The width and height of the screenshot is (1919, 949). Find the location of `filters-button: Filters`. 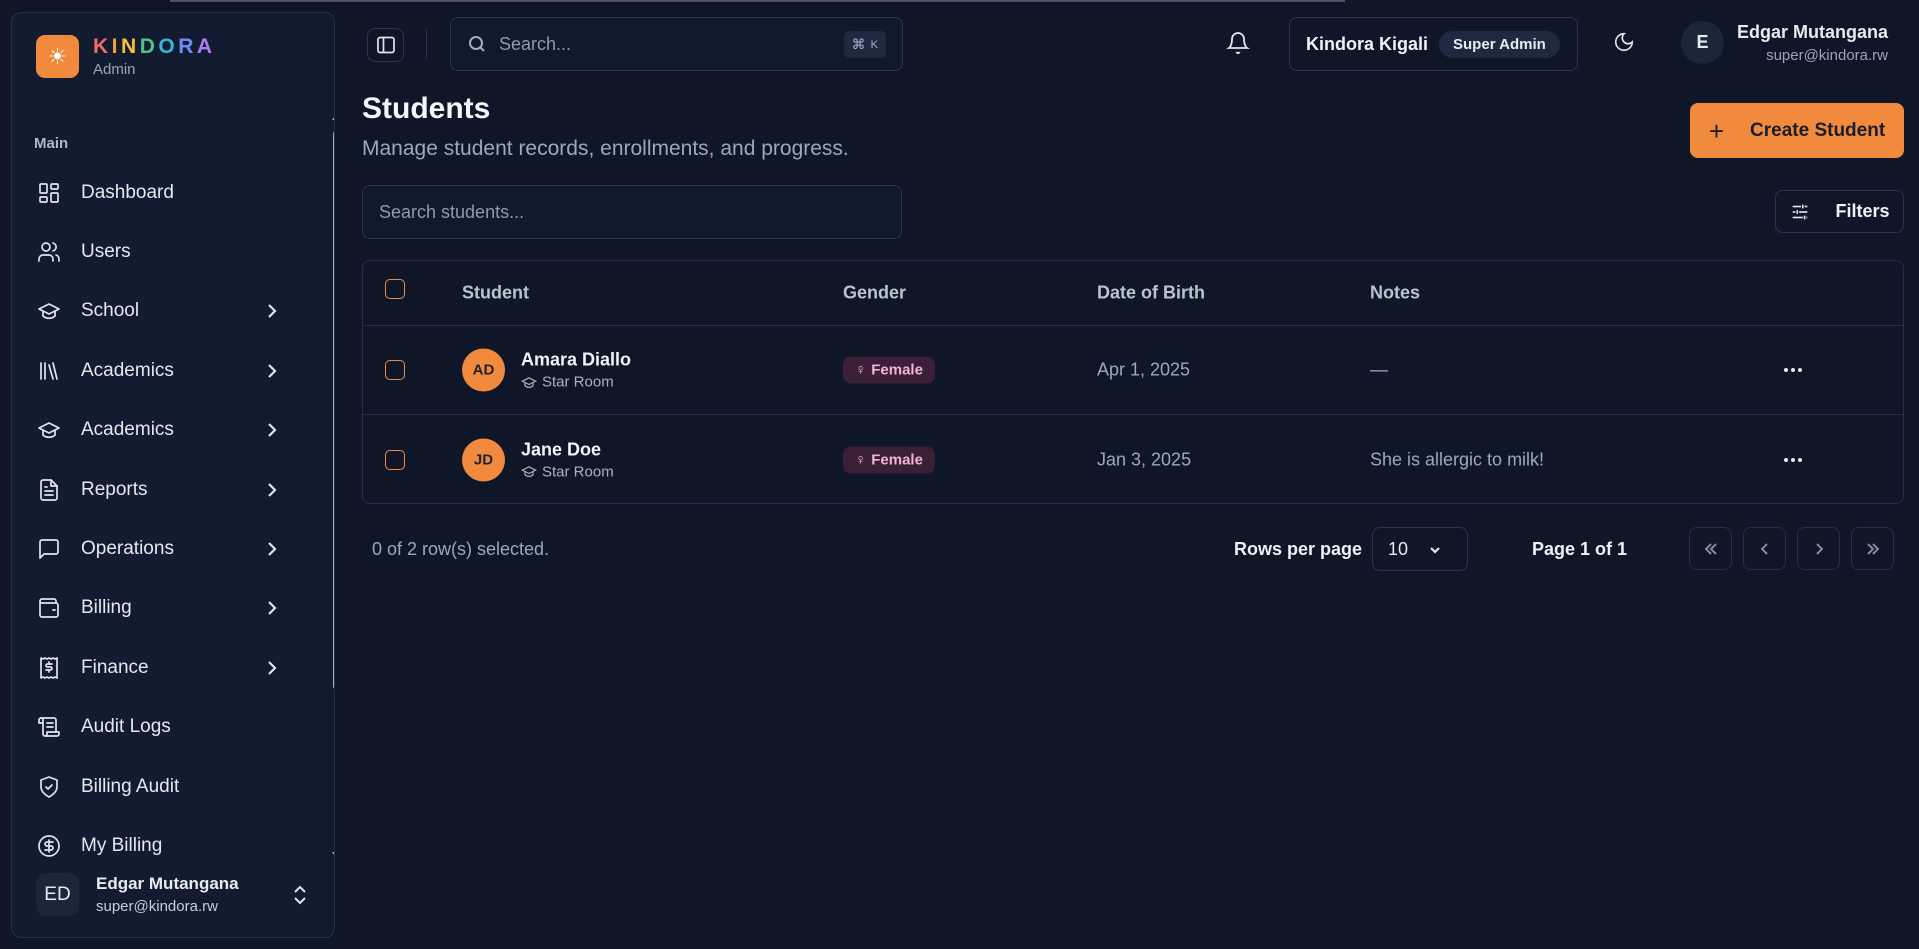

filters-button: Filters is located at coordinates (1839, 211).